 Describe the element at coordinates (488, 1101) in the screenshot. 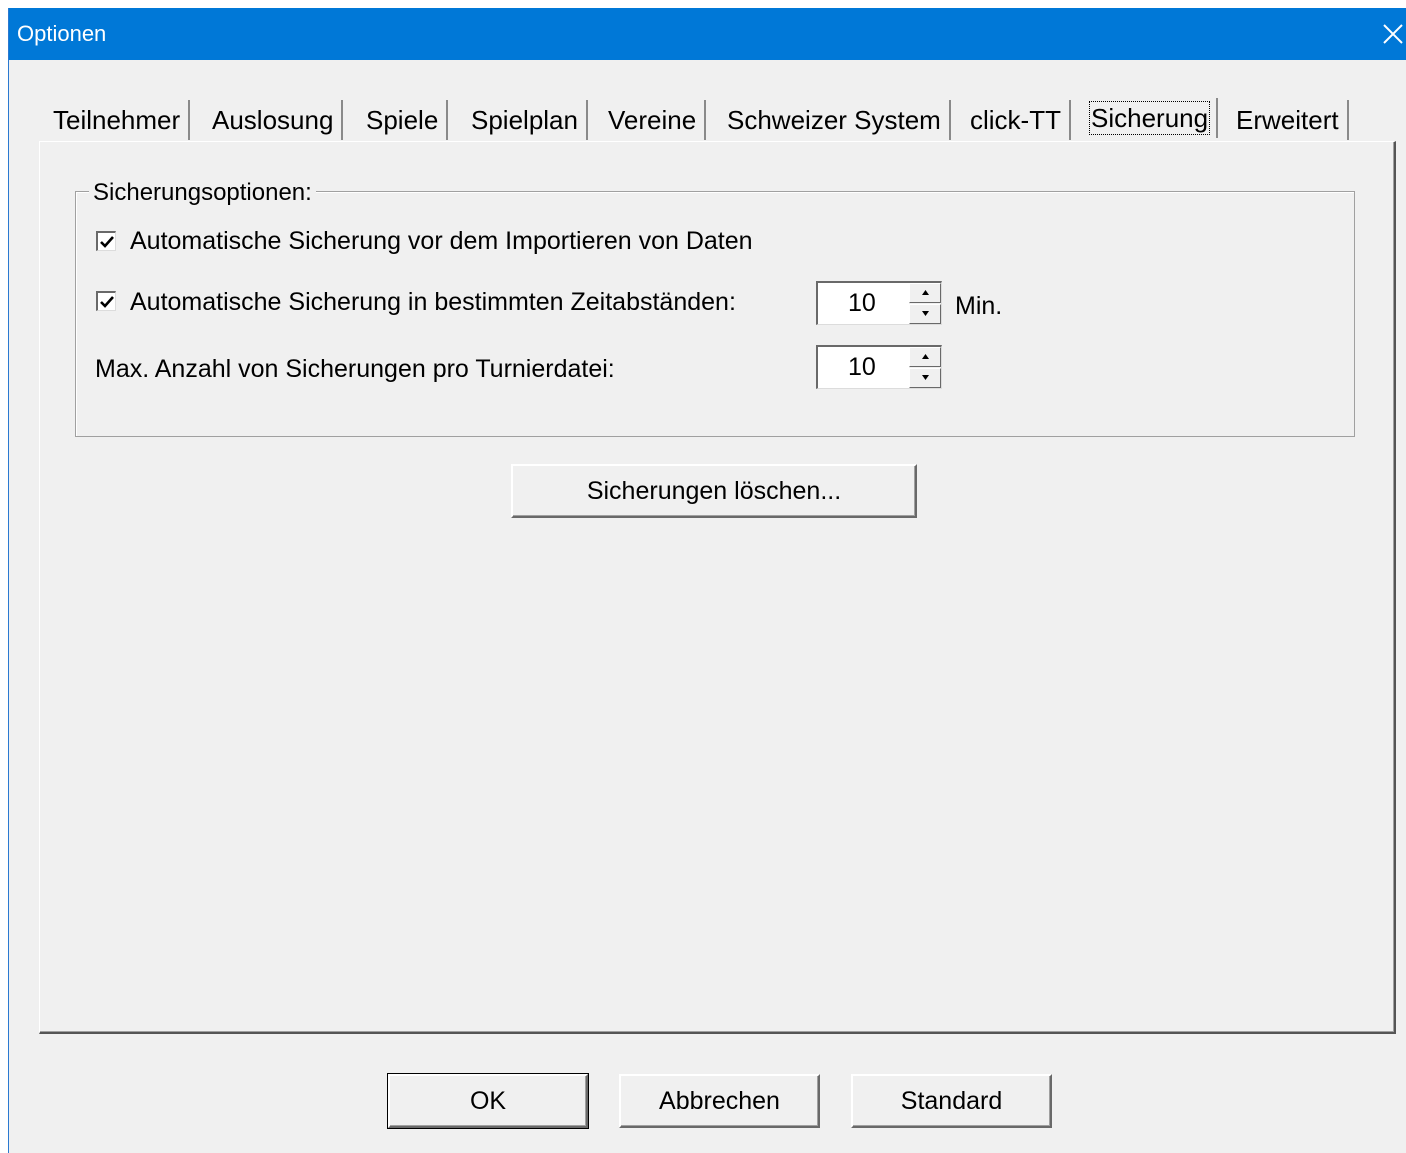

I see `ok-button: OK` at that location.